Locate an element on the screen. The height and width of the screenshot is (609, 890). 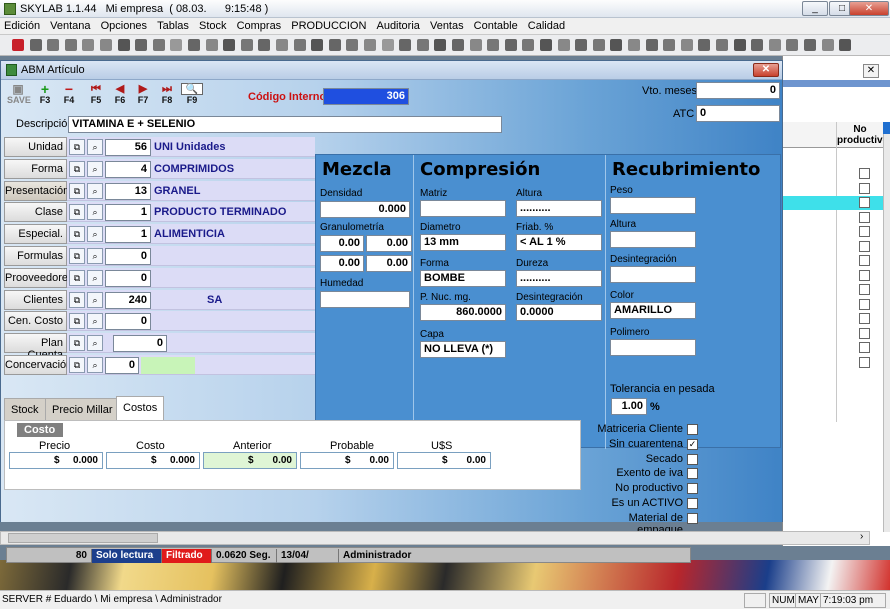
humedad-field is located at coordinates (365, 299).